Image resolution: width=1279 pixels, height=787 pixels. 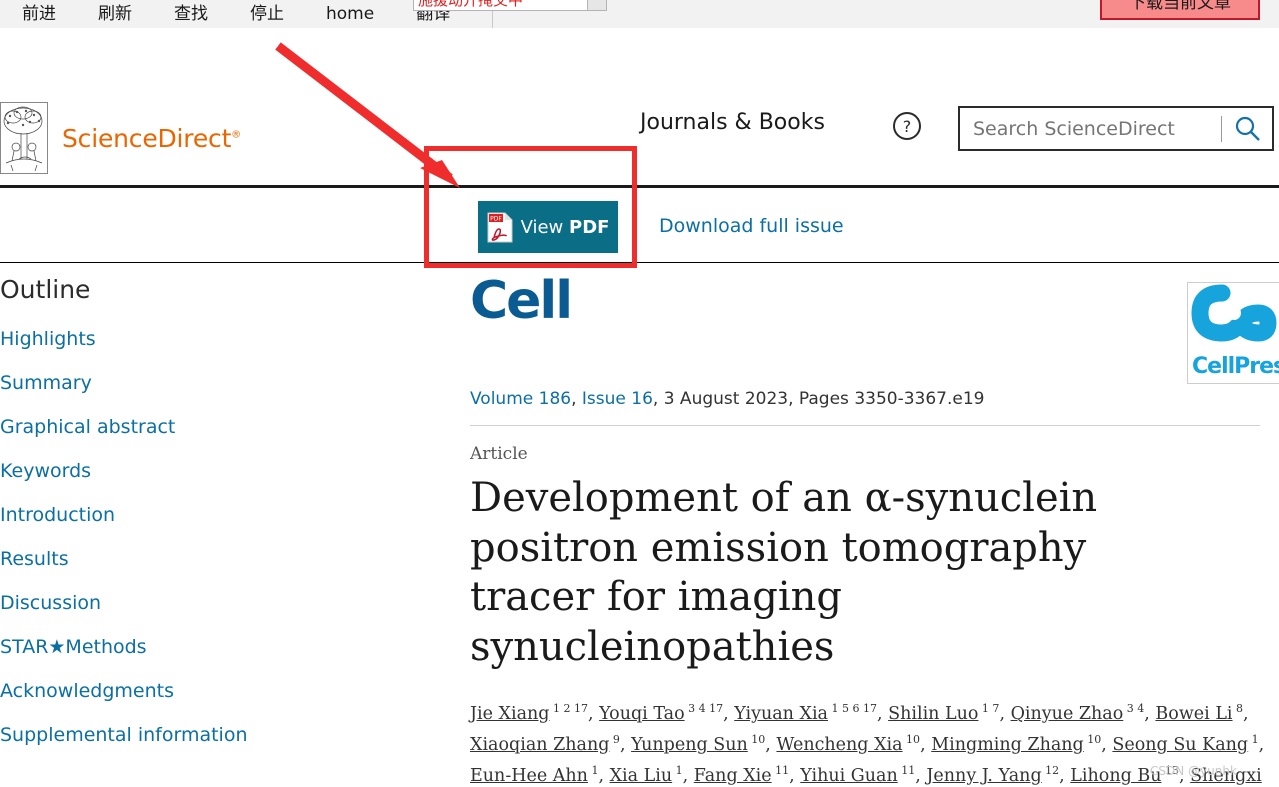 What do you see at coordinates (1090, 128) in the screenshot?
I see `search-input` at bounding box center [1090, 128].